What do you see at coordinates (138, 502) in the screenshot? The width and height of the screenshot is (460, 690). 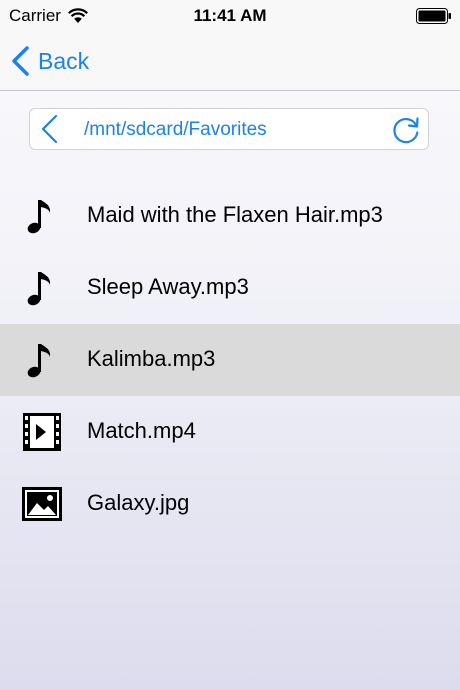 I see `file-name: Galaxy.jpg` at bounding box center [138, 502].